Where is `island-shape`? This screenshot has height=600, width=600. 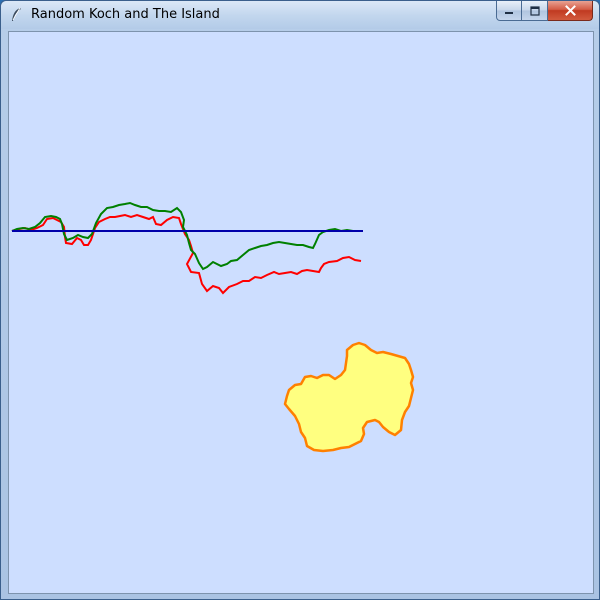 island-shape is located at coordinates (349, 397).